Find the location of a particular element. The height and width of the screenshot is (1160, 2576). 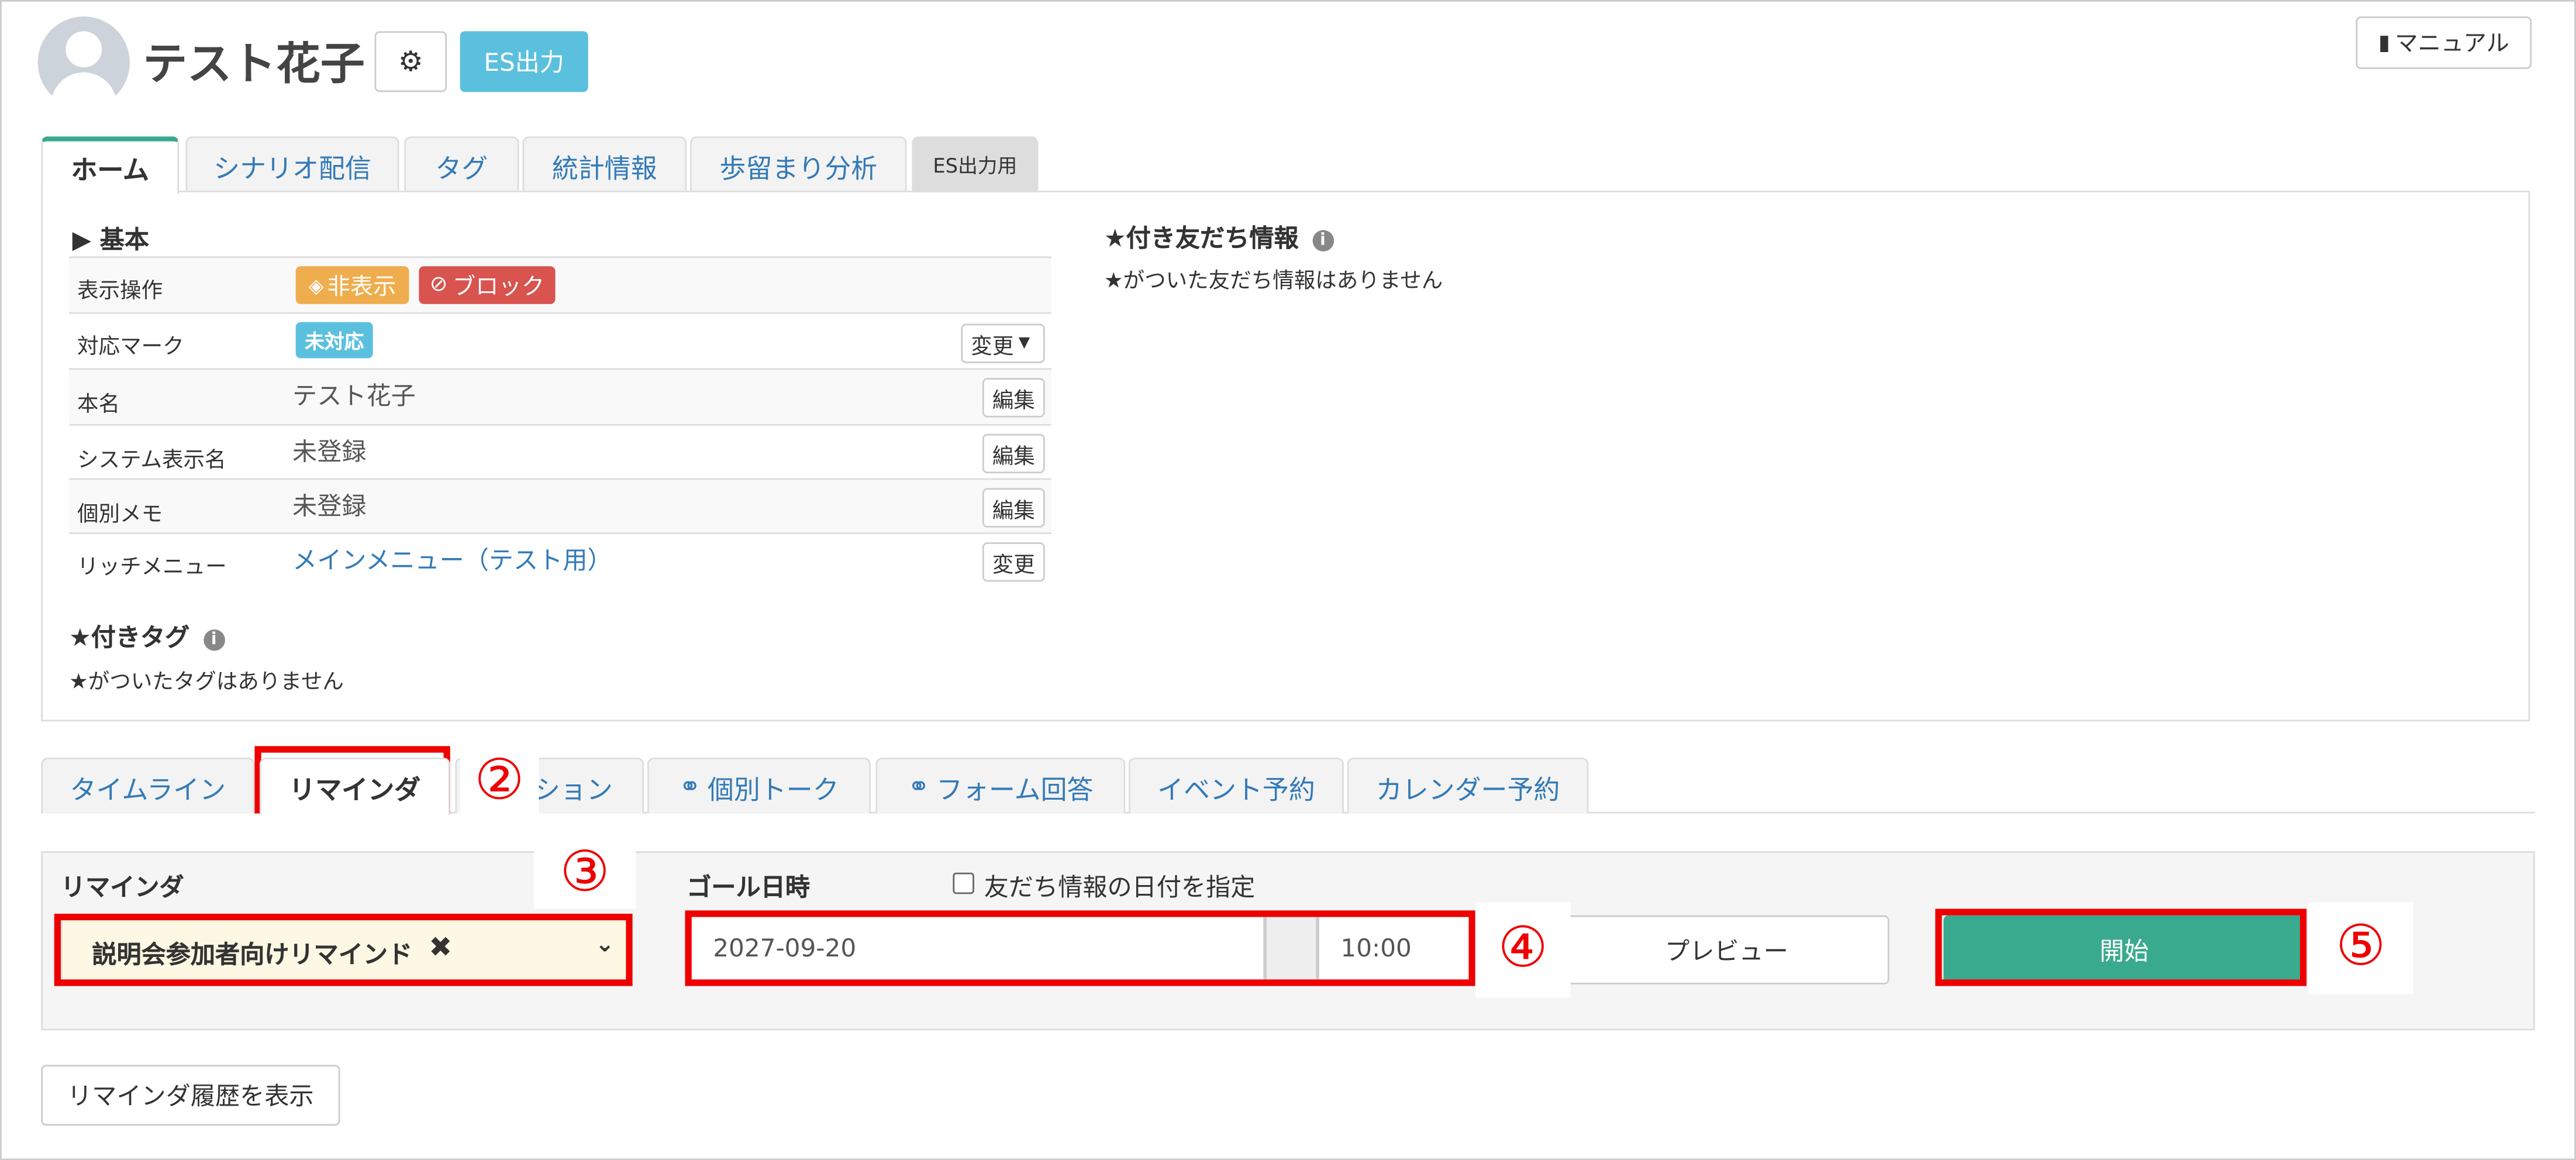

highlight-start-button is located at coordinates (2121, 947).